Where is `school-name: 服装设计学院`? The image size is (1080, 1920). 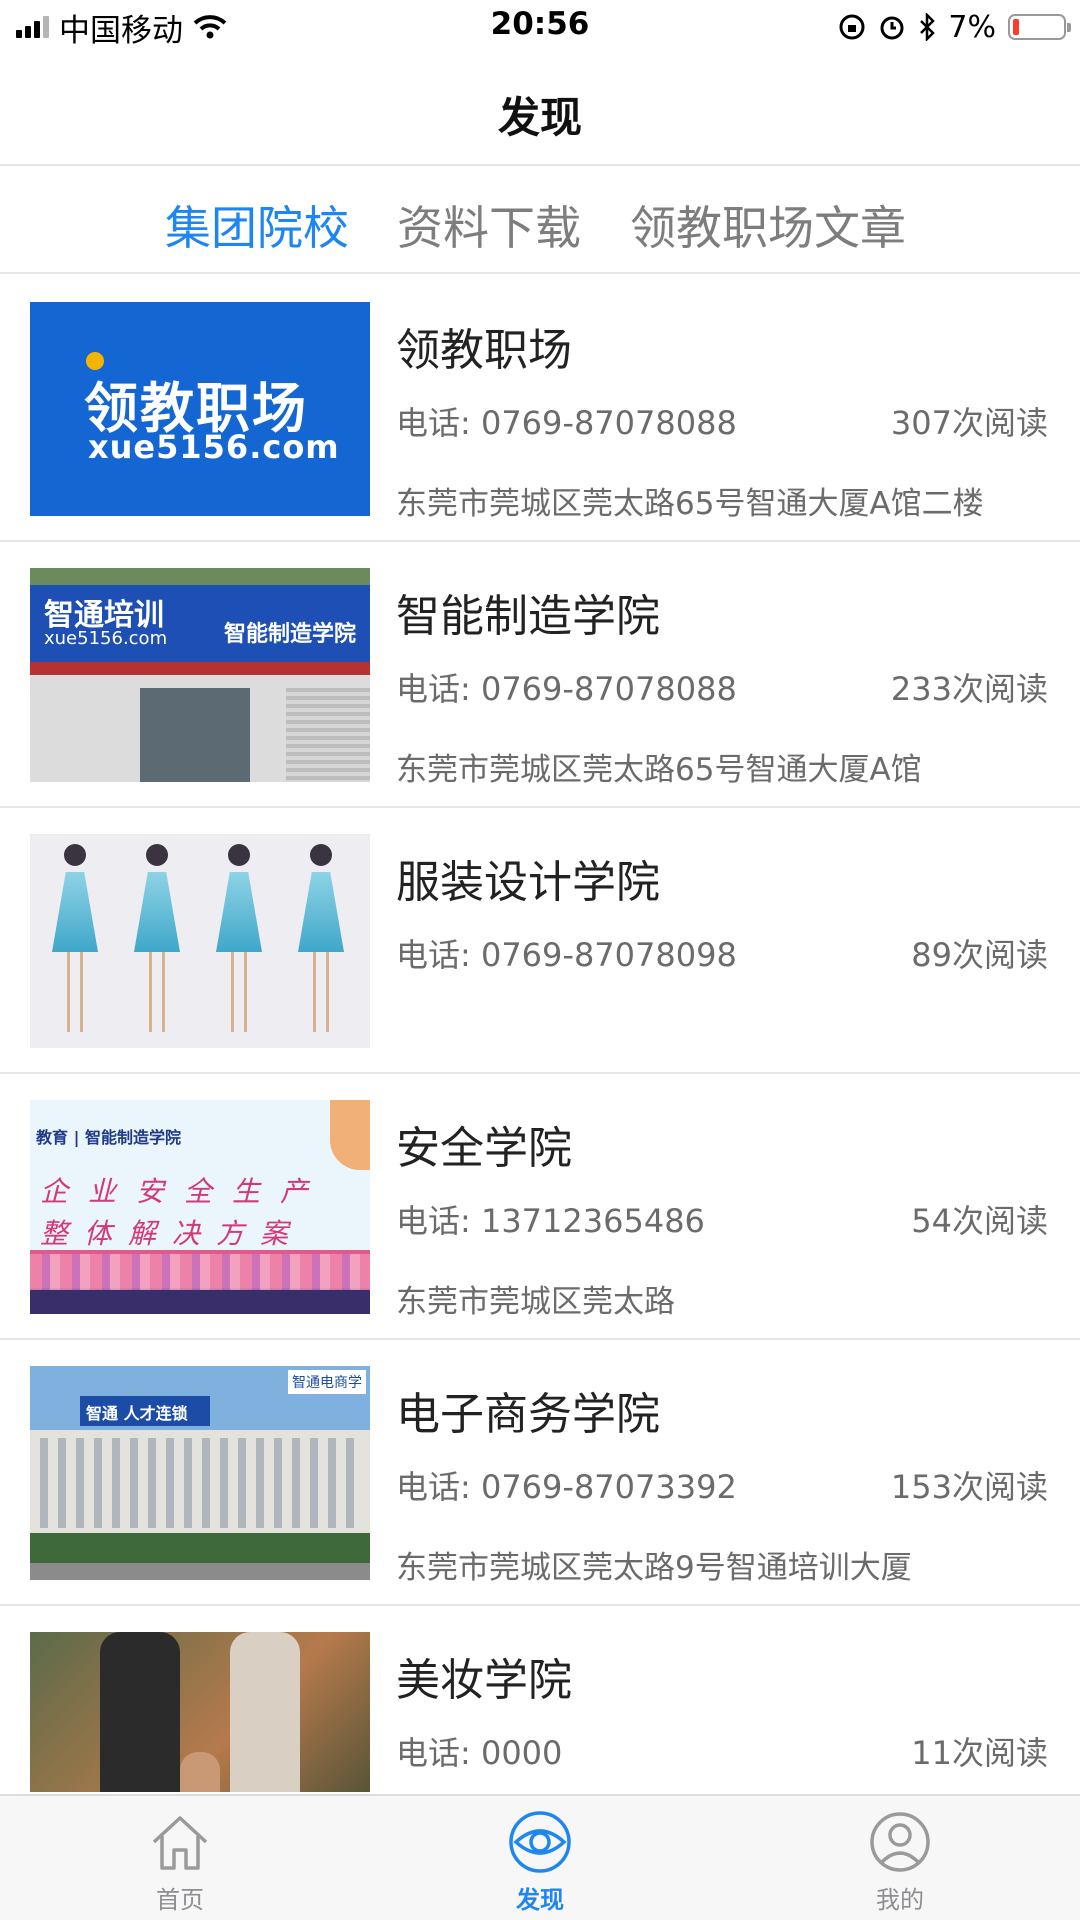 school-name: 服装设计学院 is located at coordinates (528, 882).